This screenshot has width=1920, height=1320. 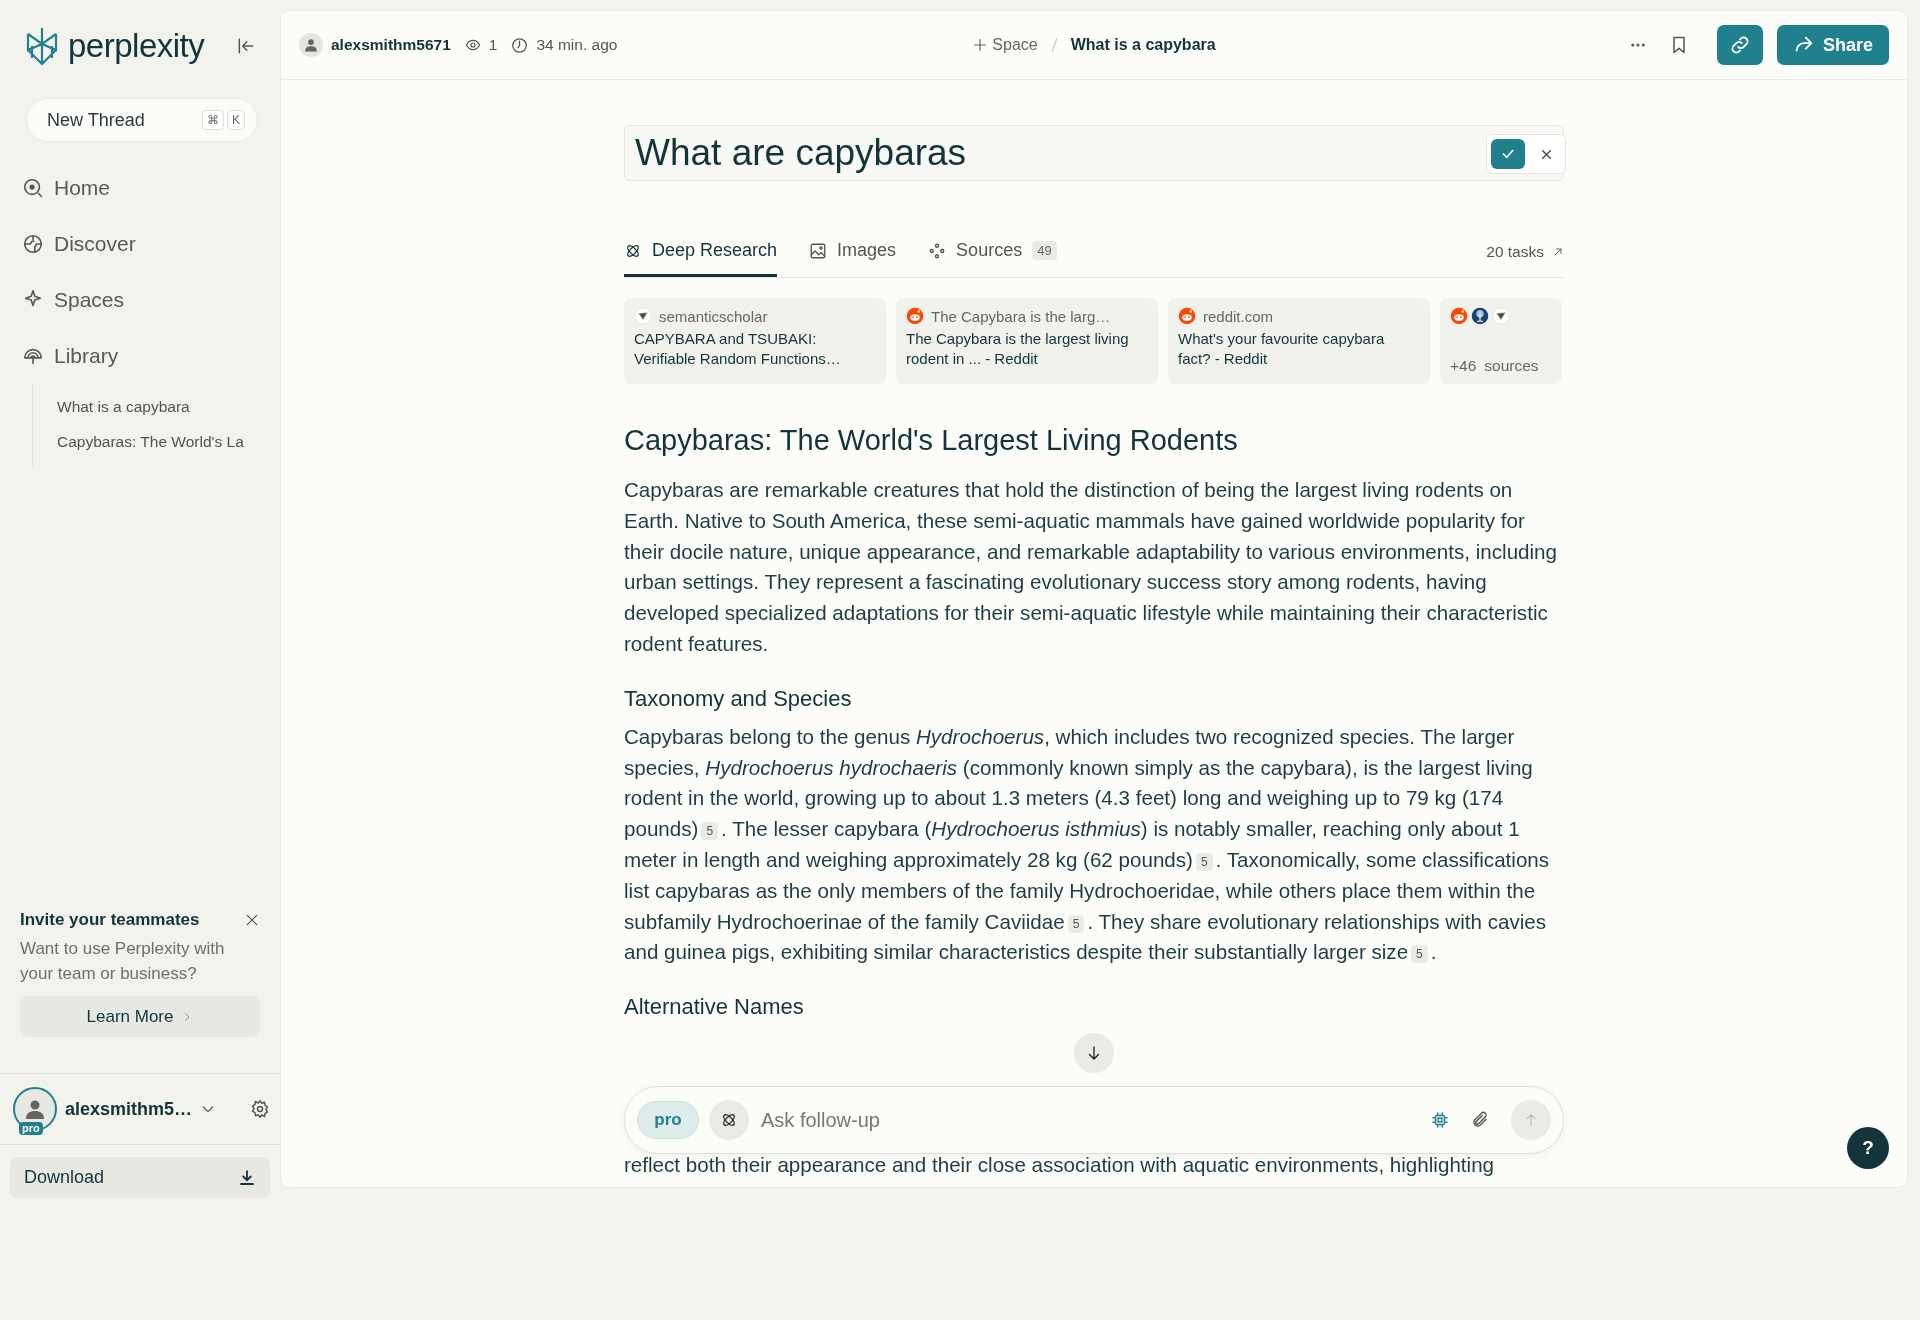 I want to click on chip-icon, so click(x=1440, y=1120).